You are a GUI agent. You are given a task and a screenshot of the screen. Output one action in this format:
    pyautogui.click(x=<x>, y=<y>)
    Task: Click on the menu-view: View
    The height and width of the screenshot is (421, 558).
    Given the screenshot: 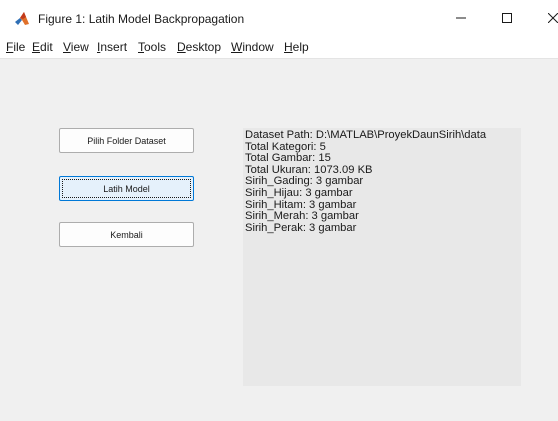 What is the action you would take?
    pyautogui.click(x=76, y=47)
    